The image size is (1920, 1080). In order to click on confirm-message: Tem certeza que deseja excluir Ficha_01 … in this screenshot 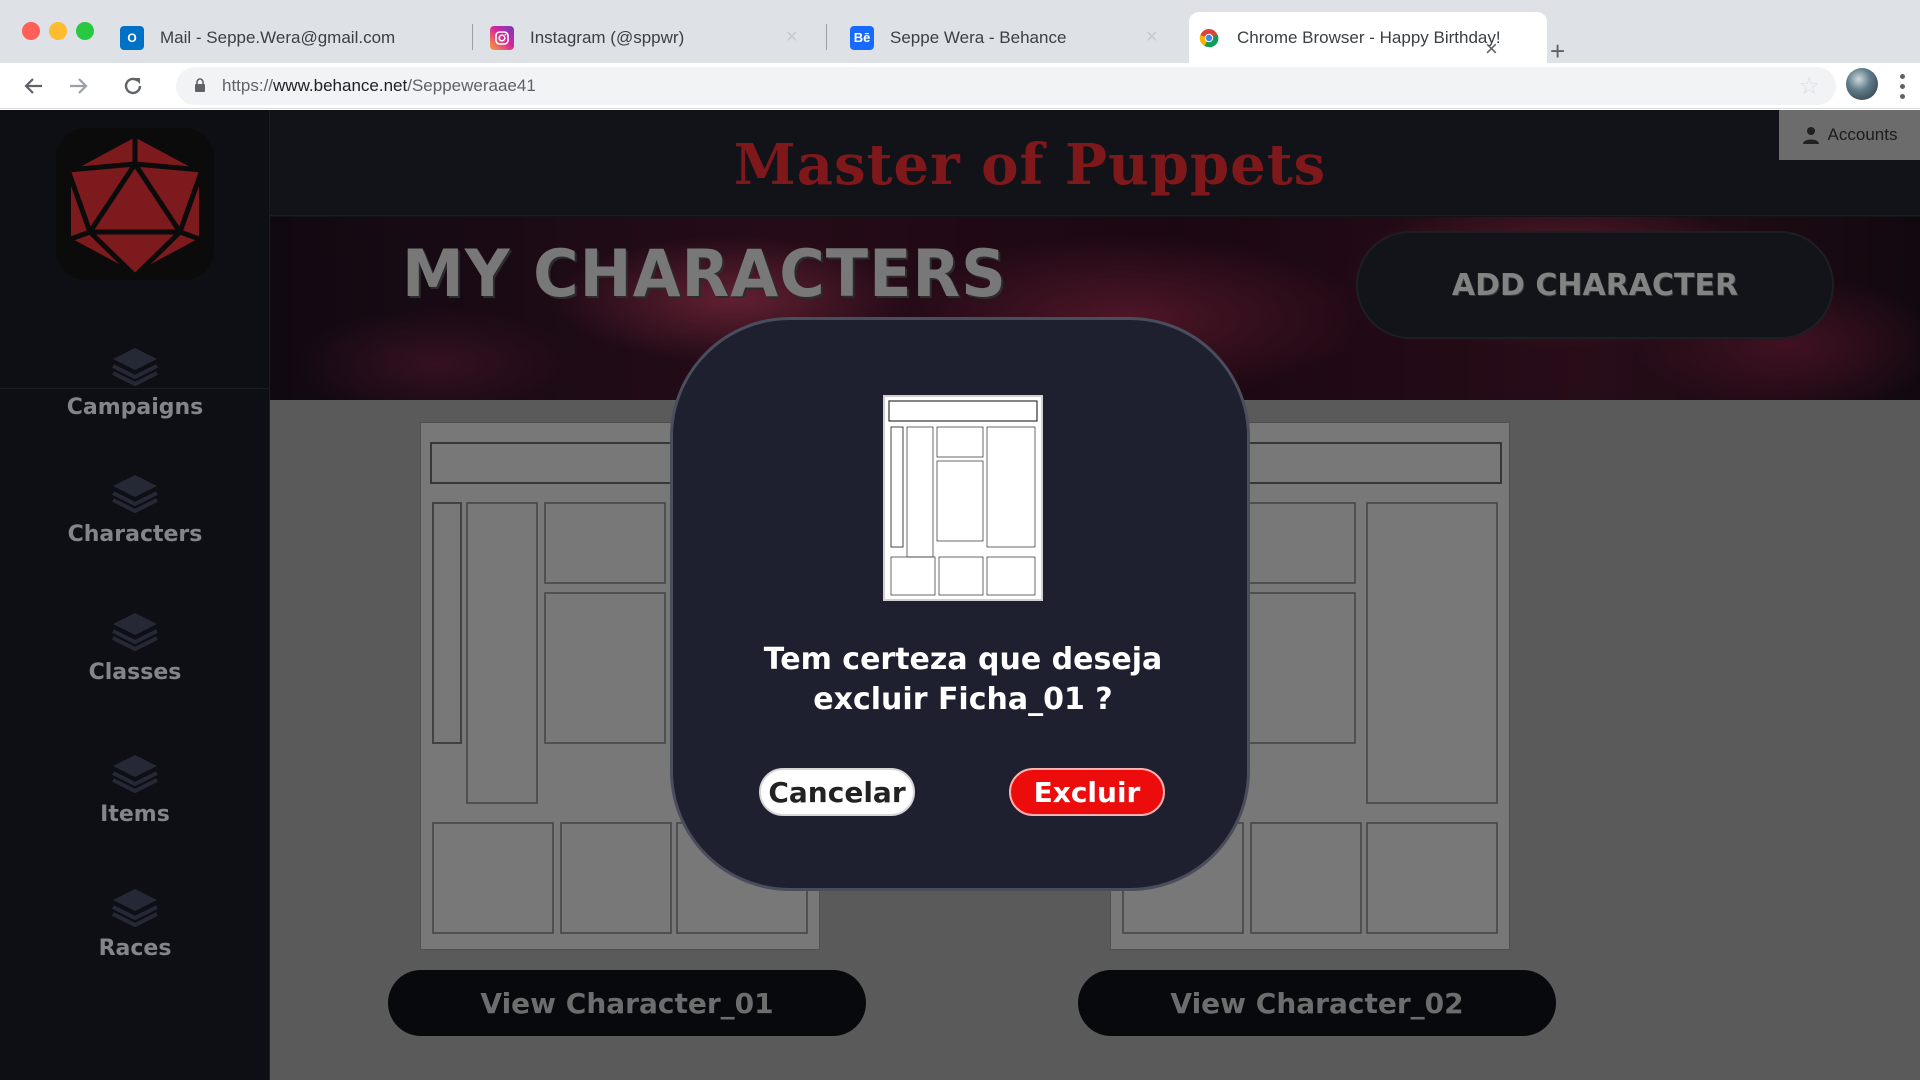, I will do `click(963, 680)`.